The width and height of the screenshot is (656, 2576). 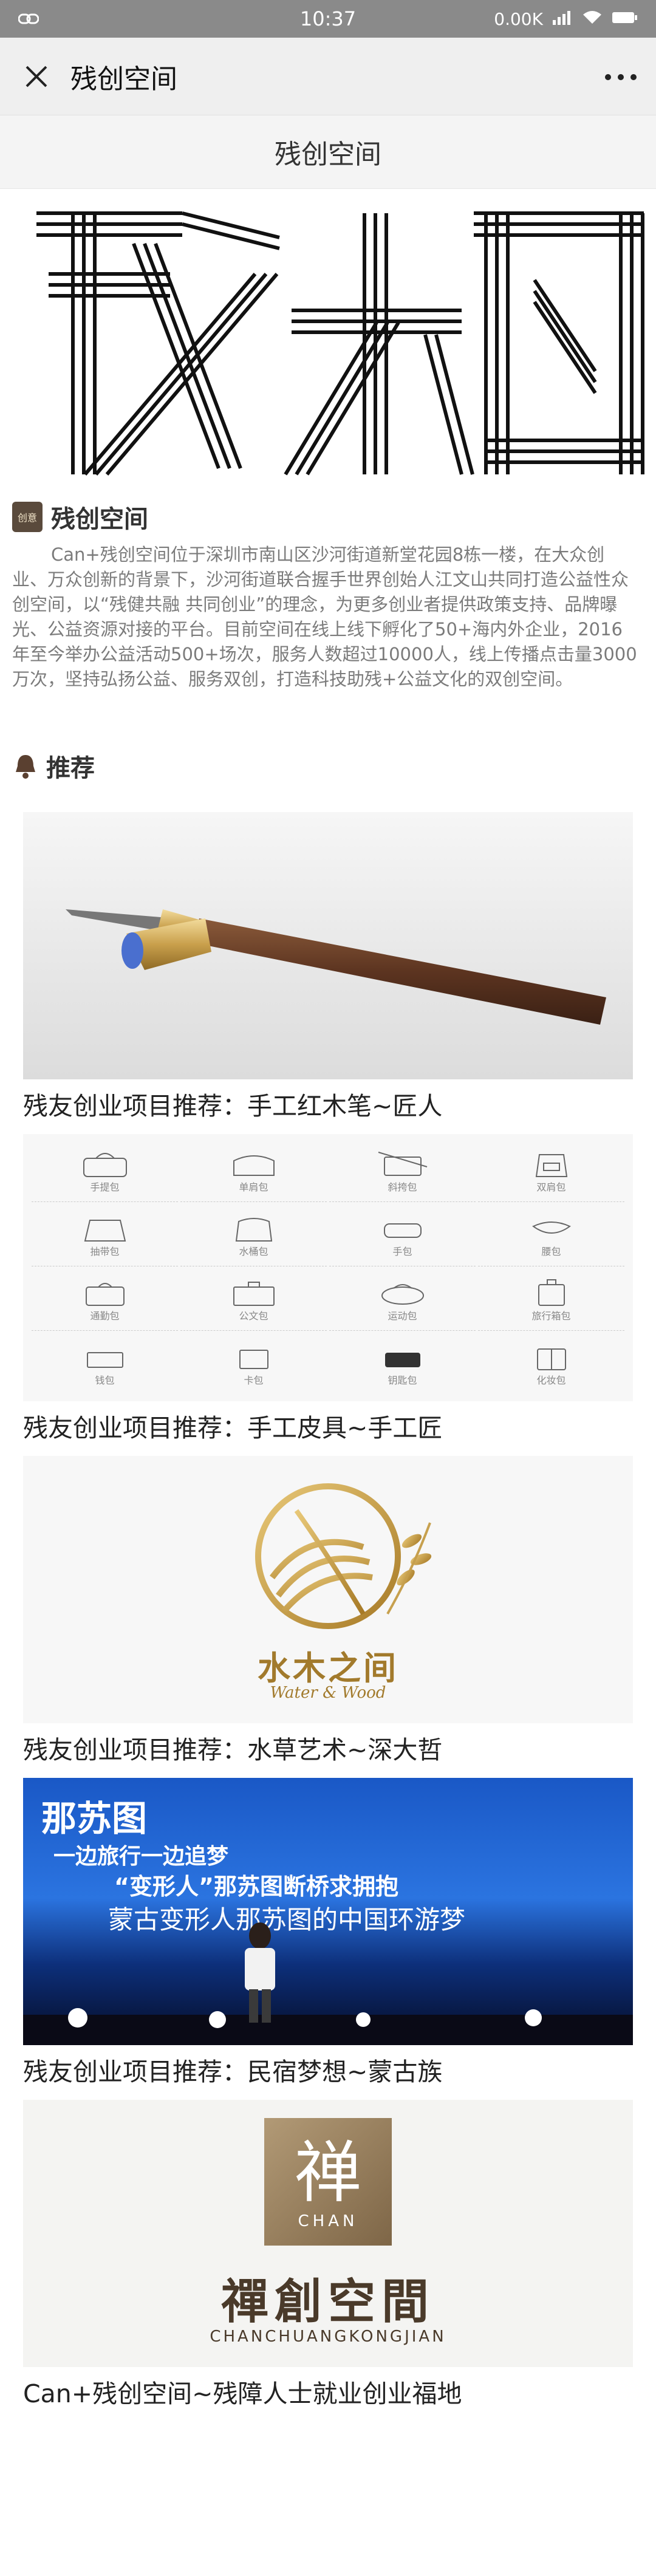 I want to click on bag-cell: 双肩包, so click(x=551, y=1171).